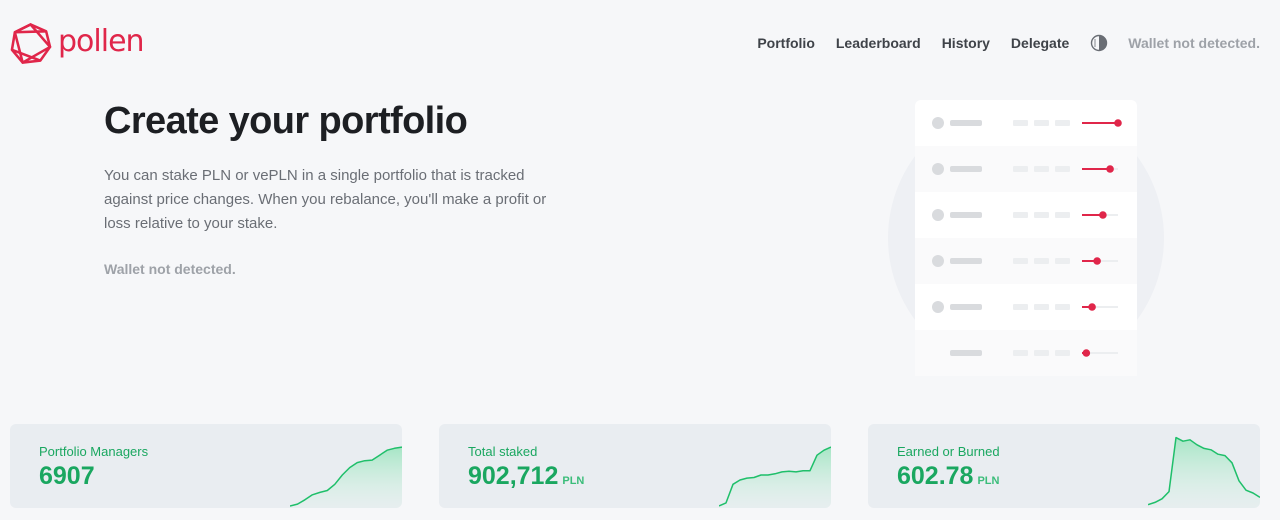  I want to click on portfolio-illustration, so click(1026, 238).